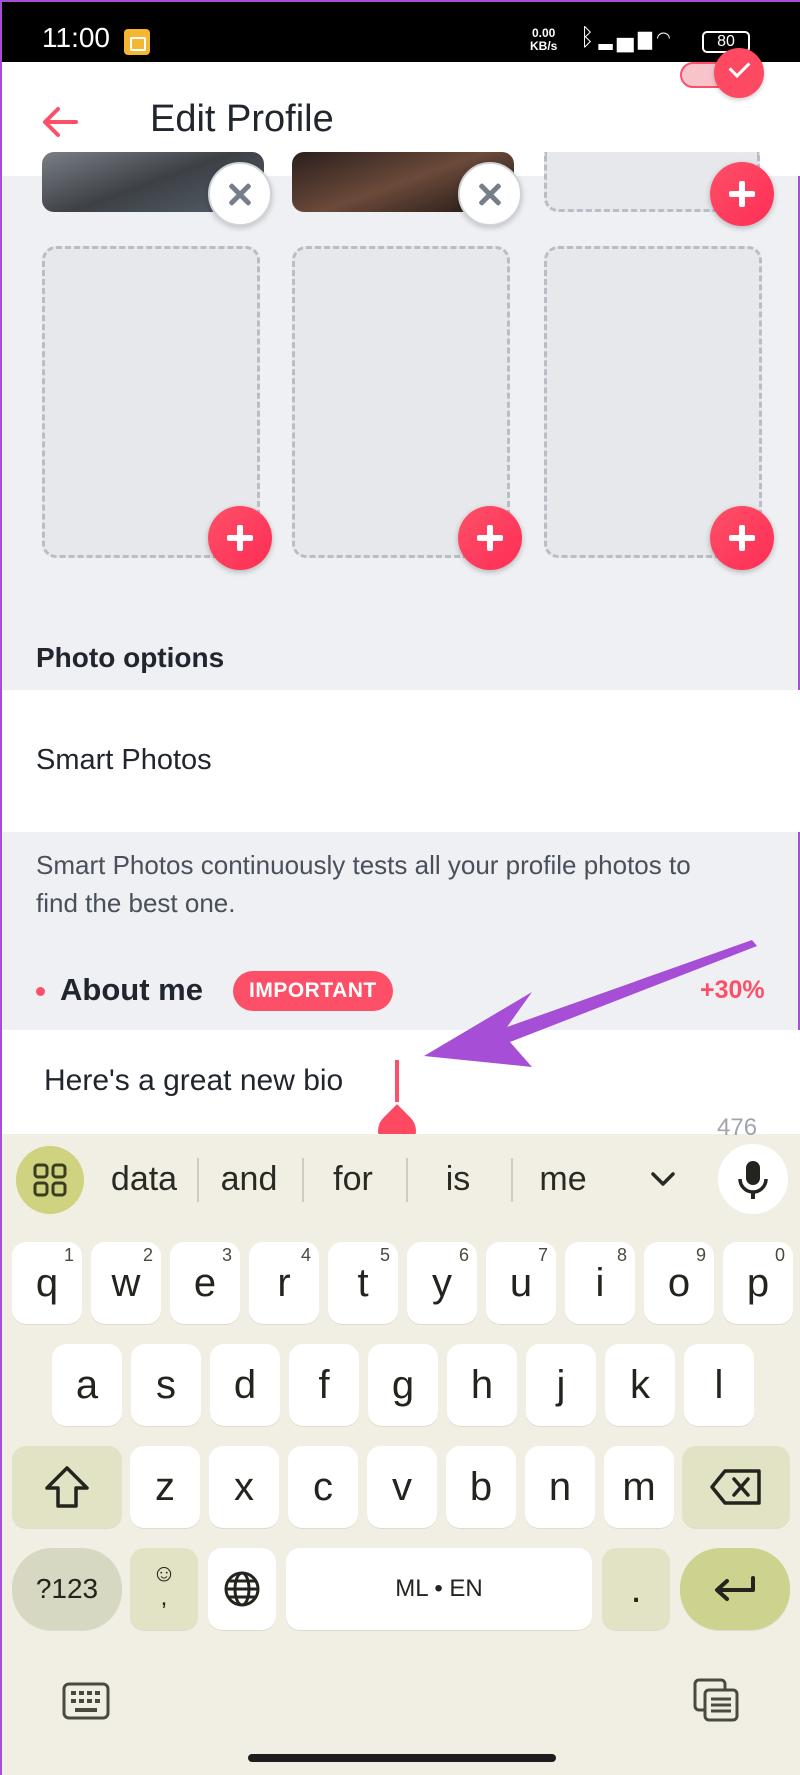  What do you see at coordinates (323, 1487) in the screenshot?
I see `key-c: c` at bounding box center [323, 1487].